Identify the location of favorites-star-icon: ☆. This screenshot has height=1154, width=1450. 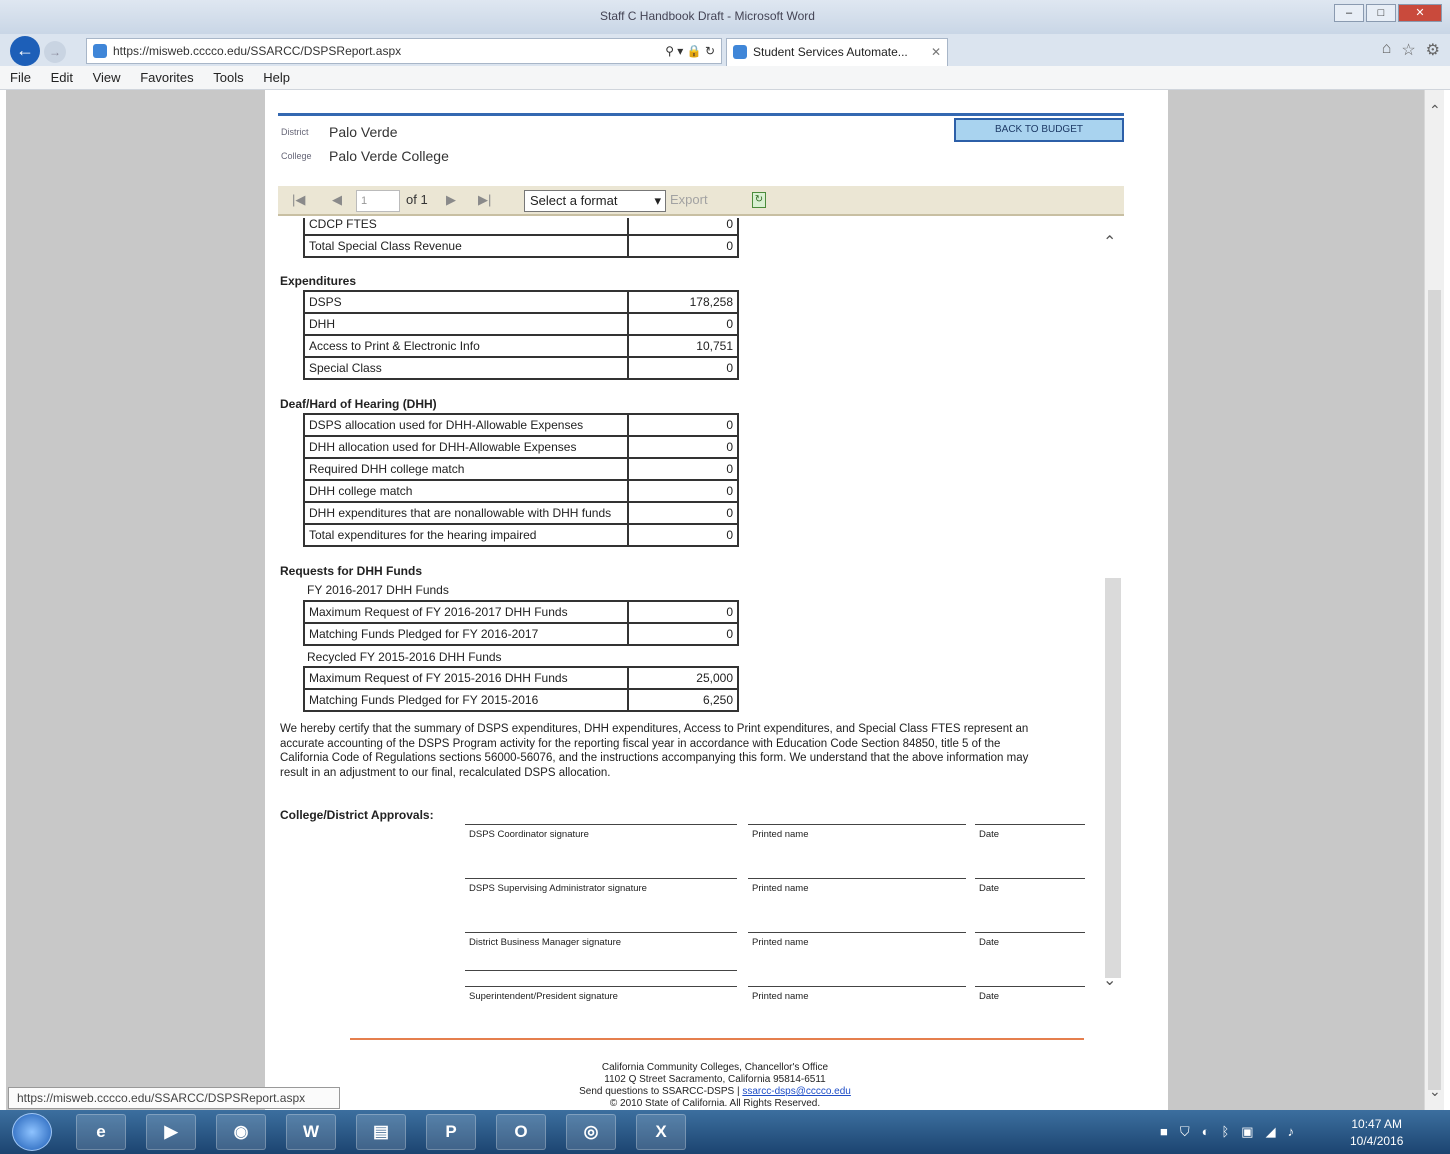
(1408, 50).